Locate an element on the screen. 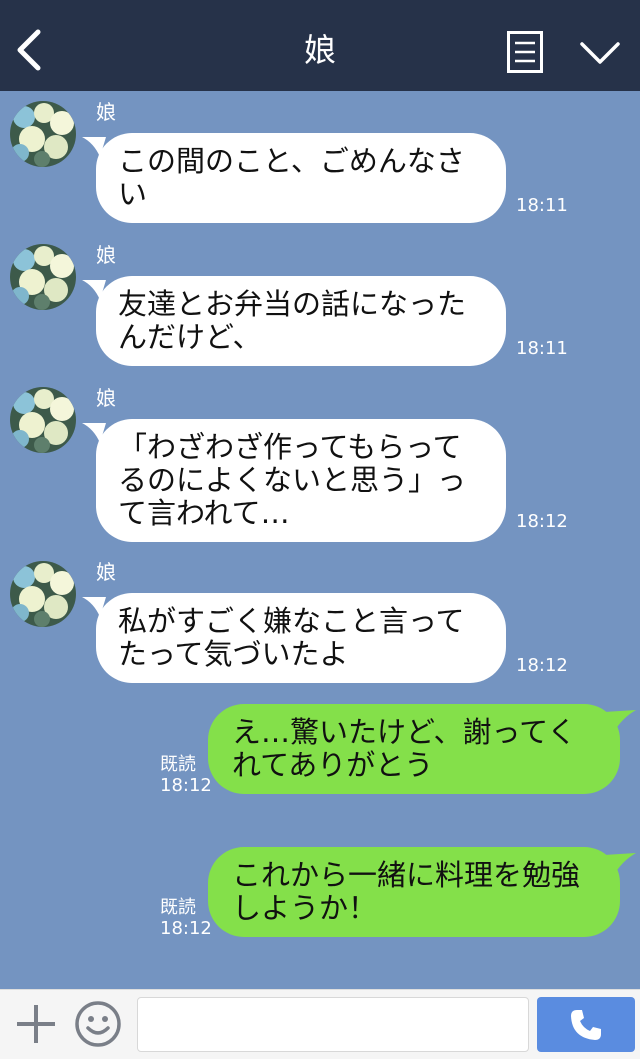 The width and height of the screenshot is (640, 1059). message-line: え…驚いたけど、謝ってく is located at coordinates (404, 732).